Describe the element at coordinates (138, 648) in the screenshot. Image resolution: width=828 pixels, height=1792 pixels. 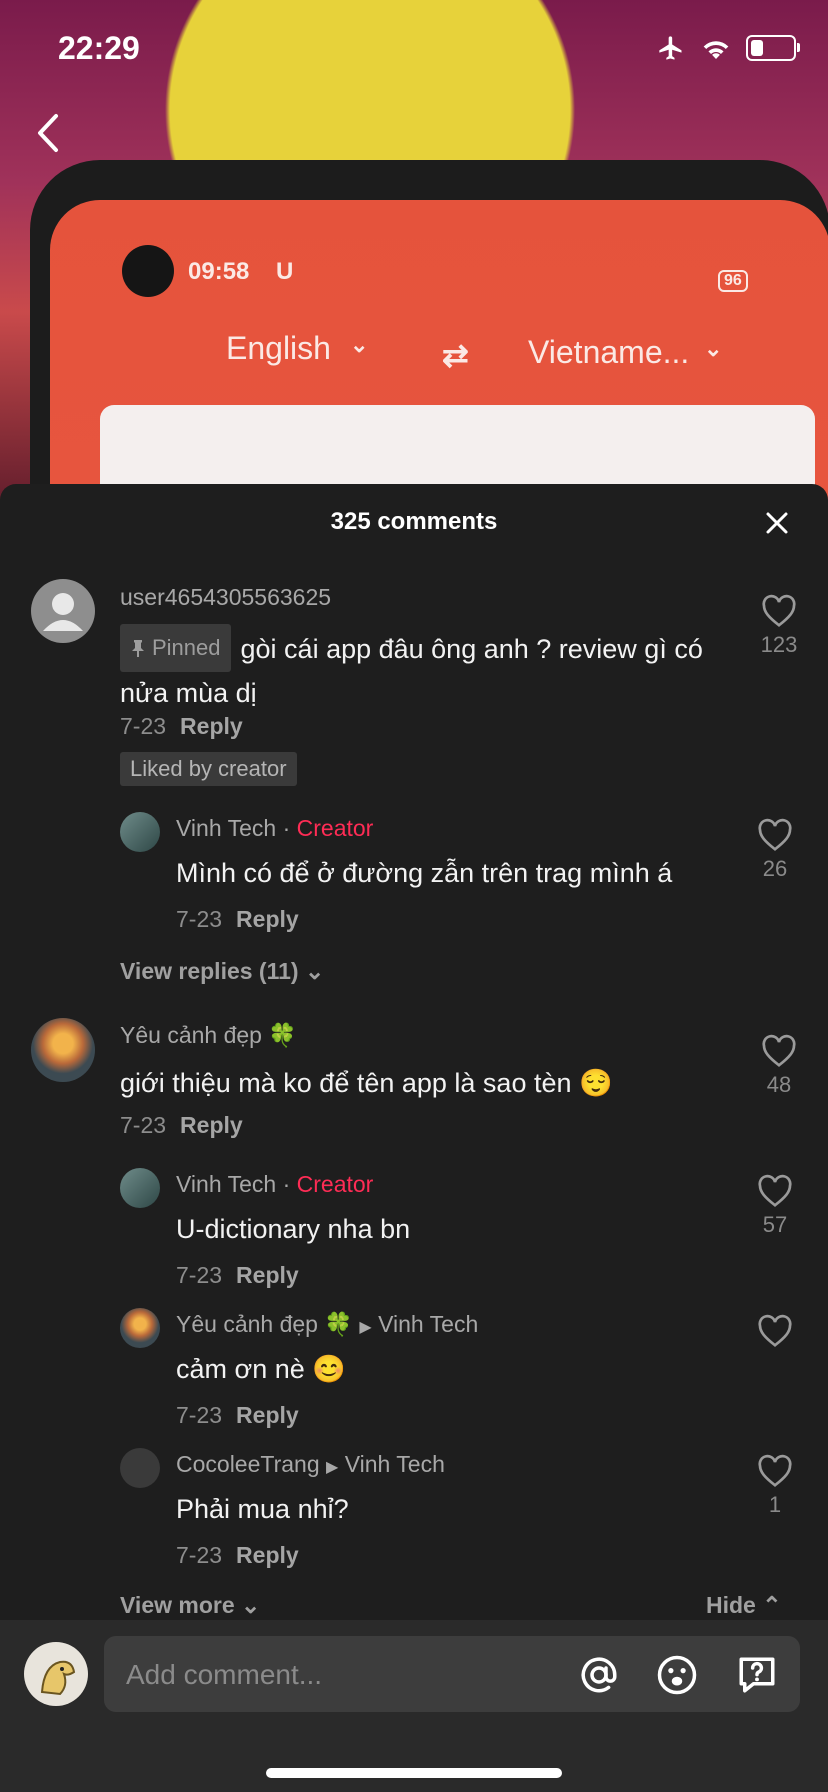
I see `pin-icon` at that location.